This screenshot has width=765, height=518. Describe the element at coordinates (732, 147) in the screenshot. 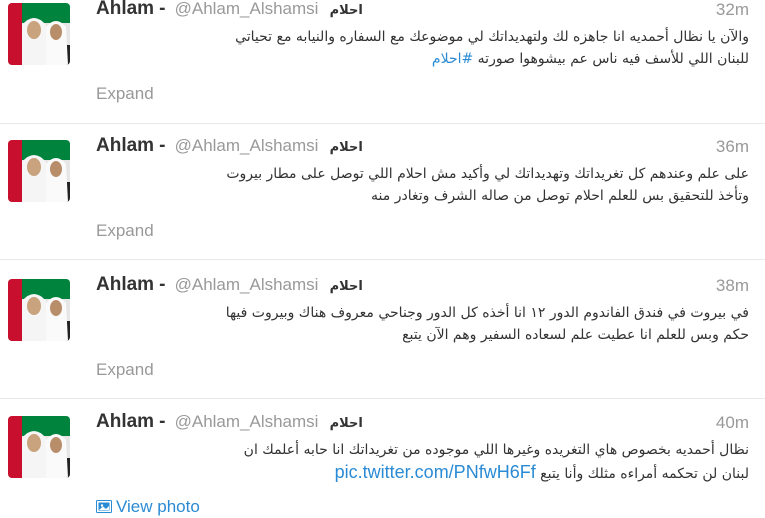

I see `timestamp: 36m` at that location.